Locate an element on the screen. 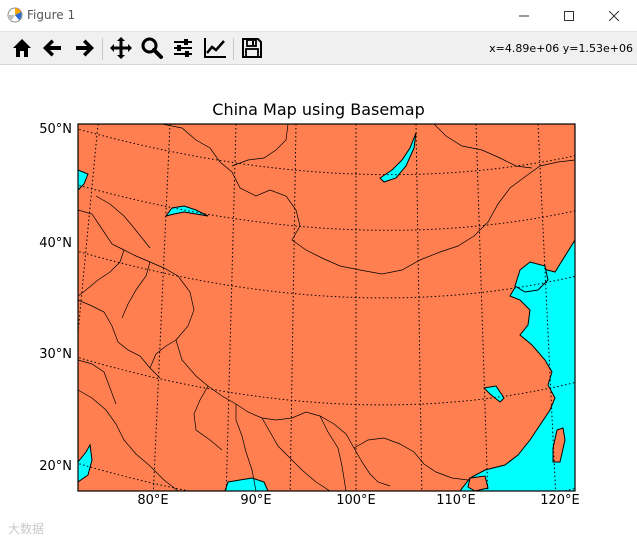  lon-tick-label: 100°E is located at coordinates (356, 500).